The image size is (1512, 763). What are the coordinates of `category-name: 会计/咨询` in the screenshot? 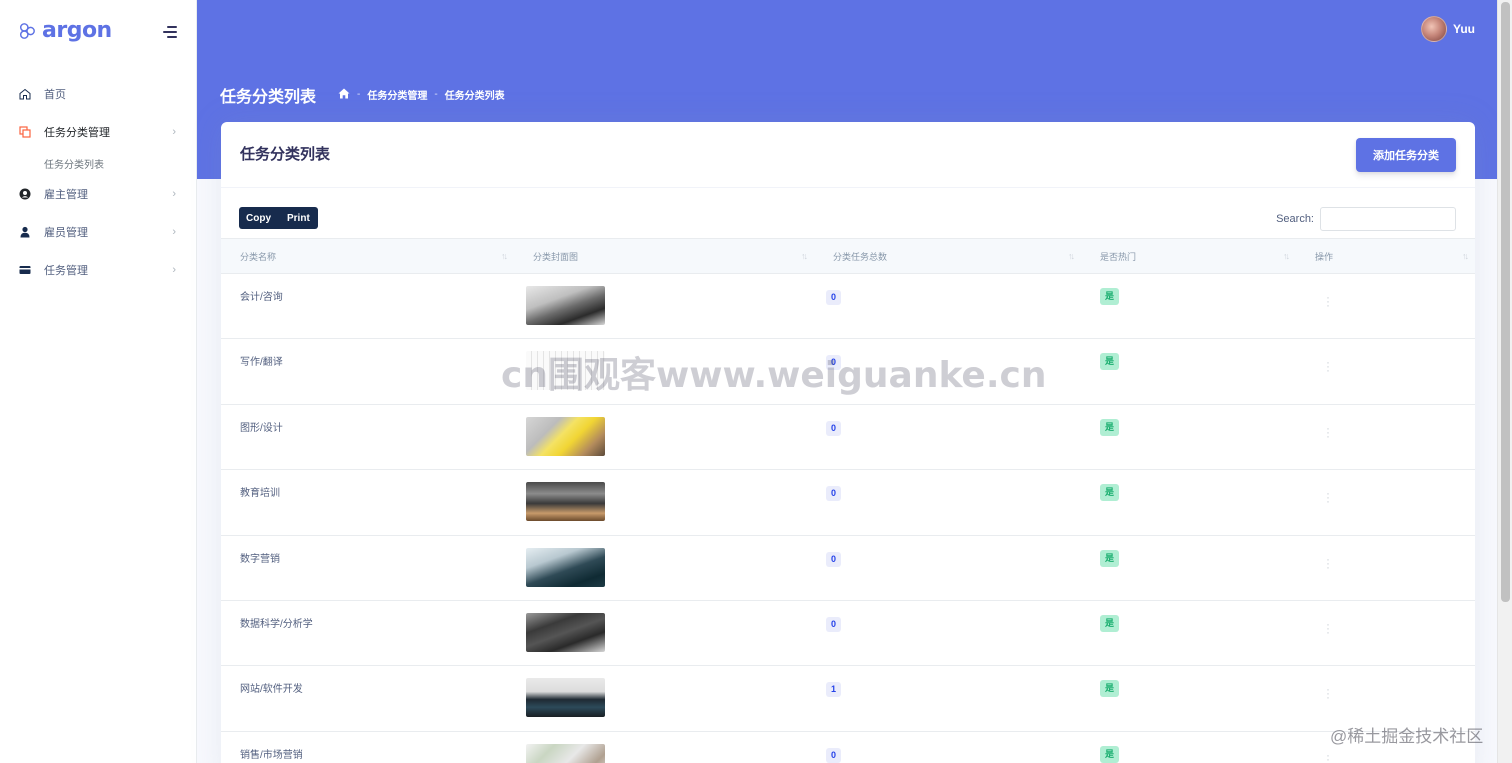 It's located at (261, 297).